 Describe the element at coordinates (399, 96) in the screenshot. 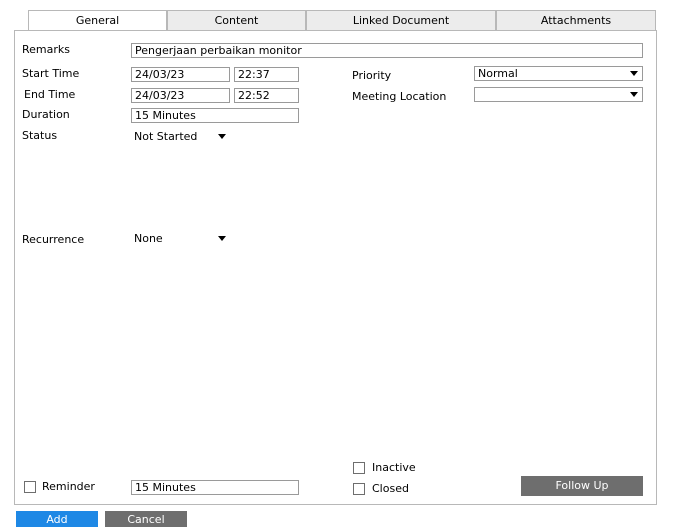

I see `meeting-location-label: Meeting Location` at that location.